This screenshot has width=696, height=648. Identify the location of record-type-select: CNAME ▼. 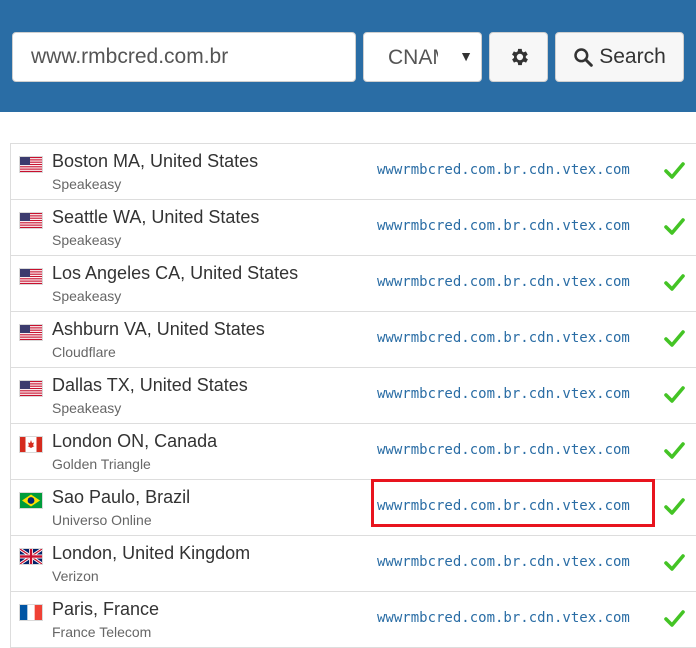
(422, 57).